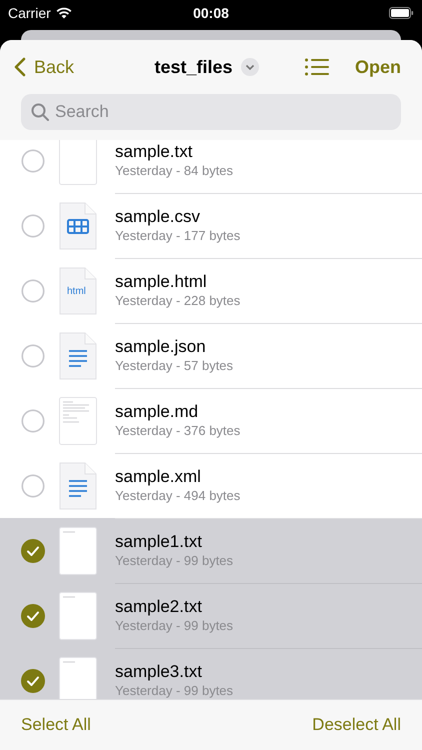  Describe the element at coordinates (159, 606) in the screenshot. I see `file-name: sample2.txt` at that location.